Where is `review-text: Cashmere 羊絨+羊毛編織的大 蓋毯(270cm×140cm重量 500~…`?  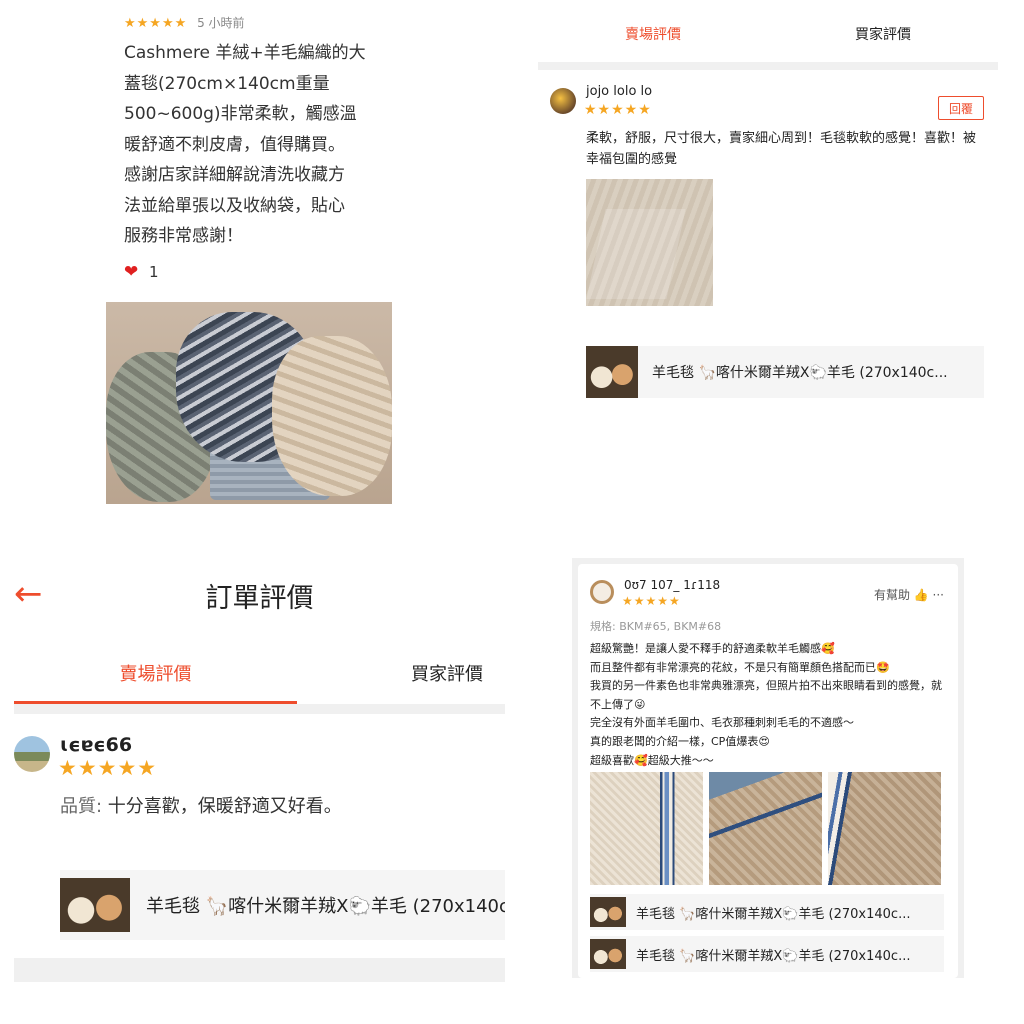
review-text: Cashmere 羊絨+羊毛編織的大 蓋毯(270cm×140cm重量 500~… is located at coordinates (245, 144).